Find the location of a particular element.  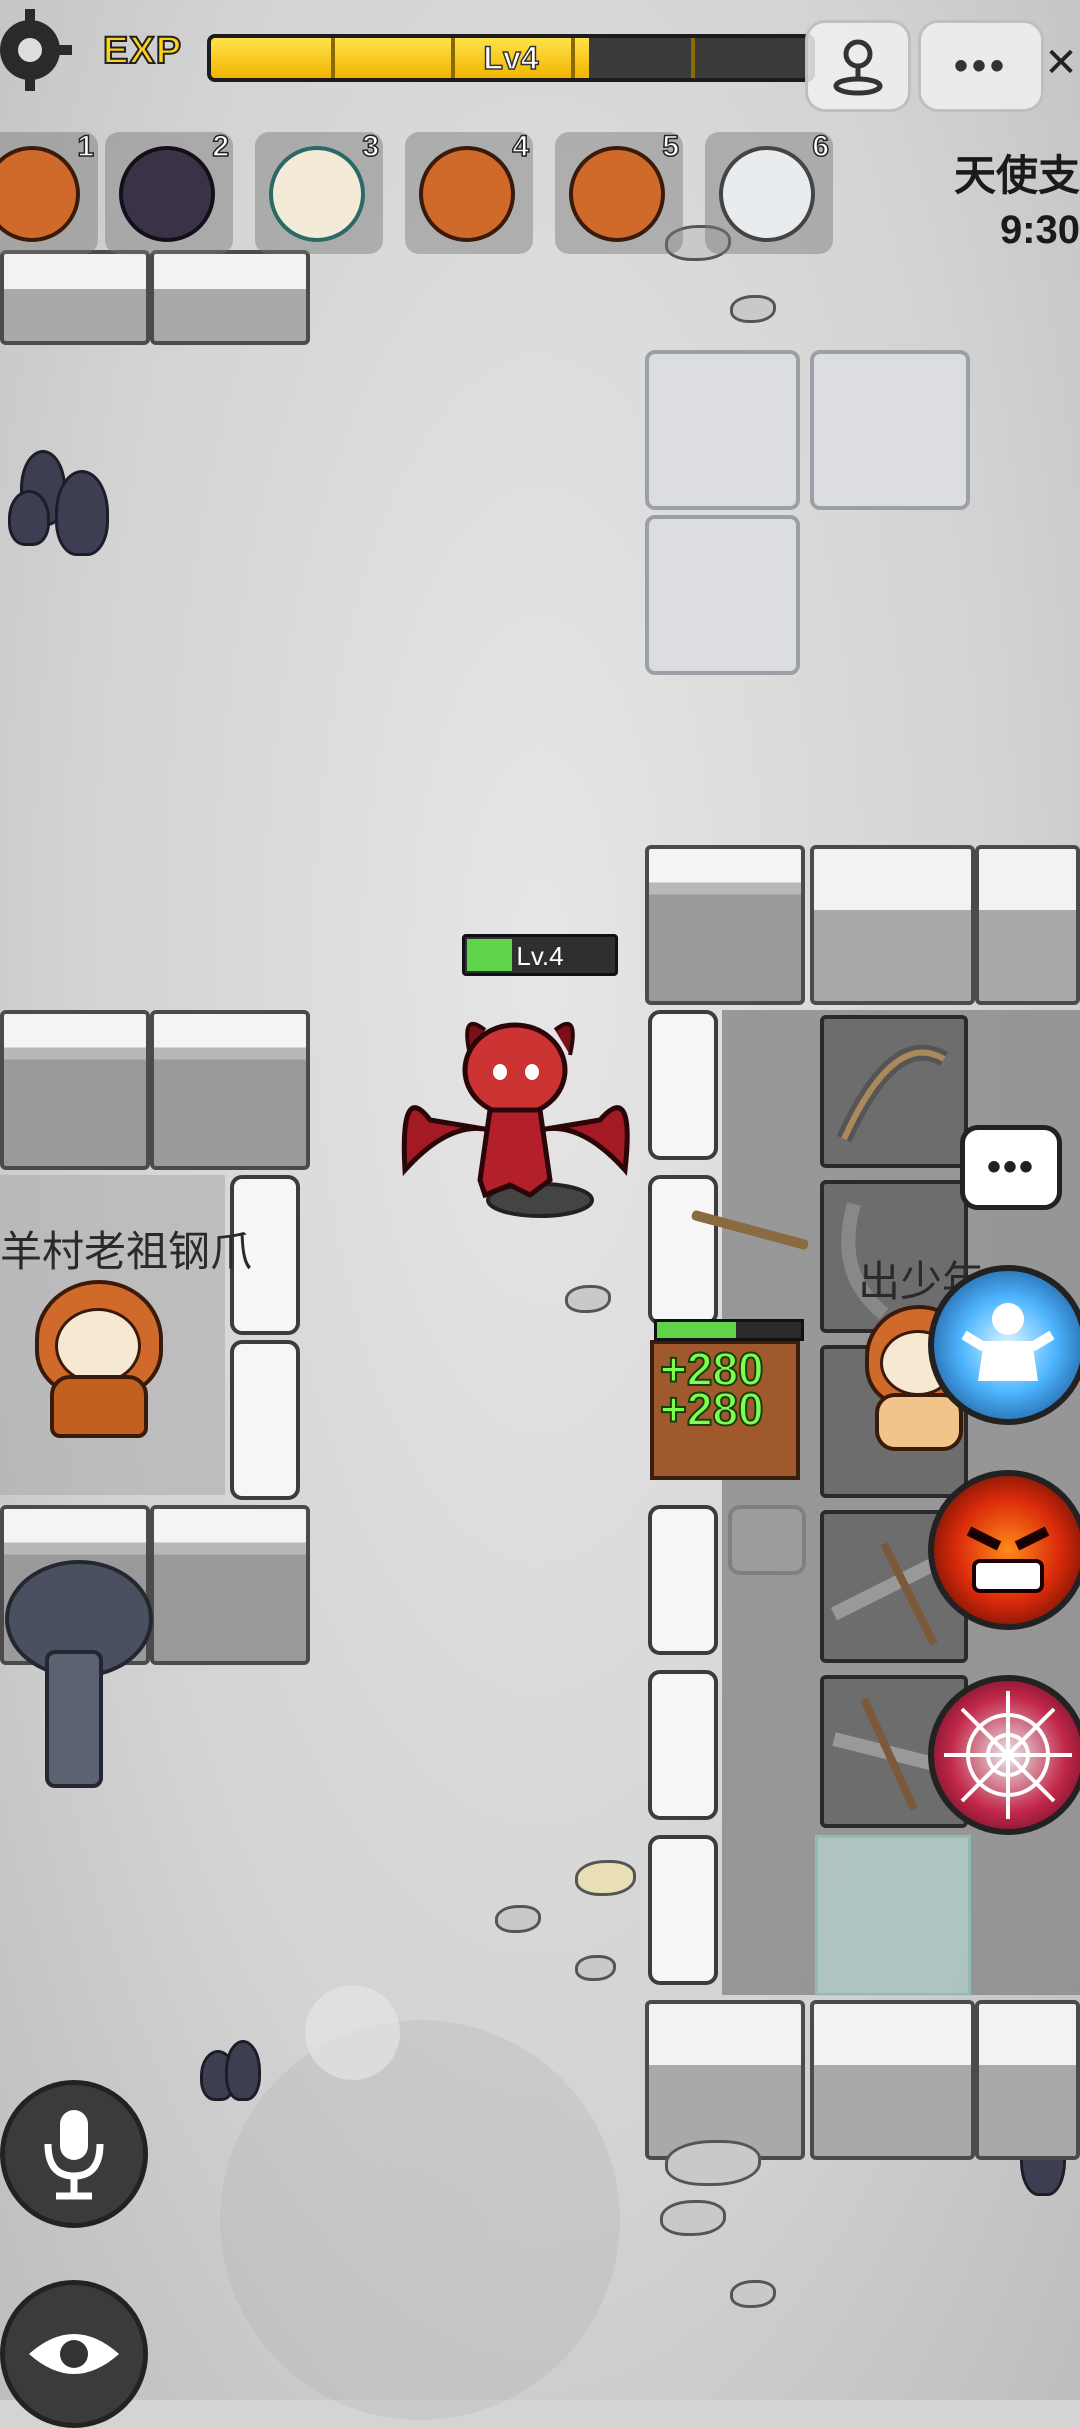

dark-sheep-icon is located at coordinates (167, 194).